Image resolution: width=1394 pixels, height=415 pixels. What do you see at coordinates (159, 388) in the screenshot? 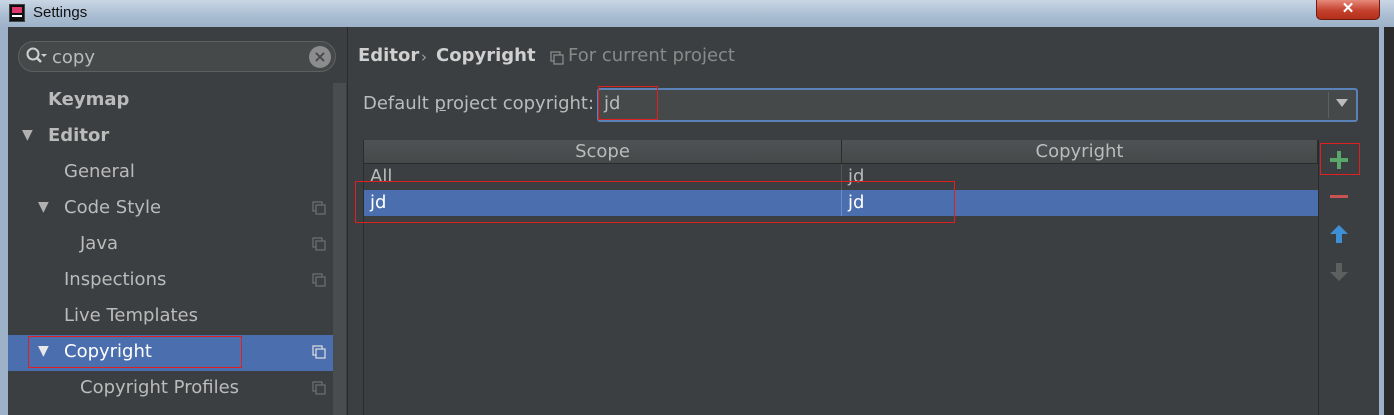
I see `tree-item-copyright-profiles: Copyright Profiles` at bounding box center [159, 388].